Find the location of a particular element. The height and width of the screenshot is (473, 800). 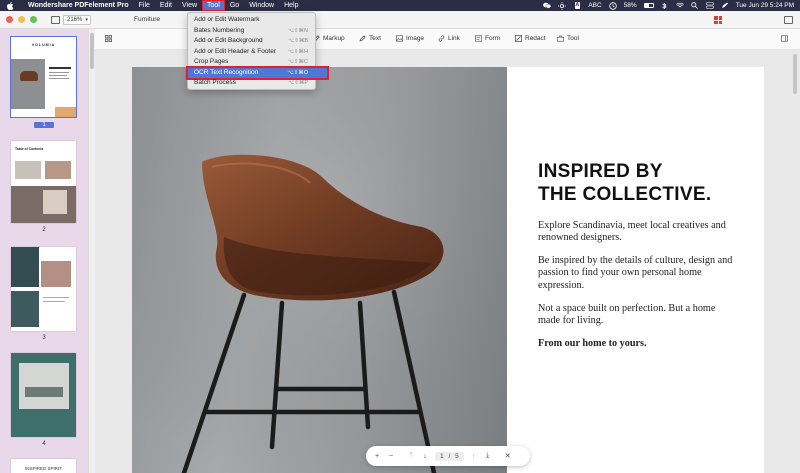

menu-app-name: Wondershare PDFelement Pro is located at coordinates (78, 5).